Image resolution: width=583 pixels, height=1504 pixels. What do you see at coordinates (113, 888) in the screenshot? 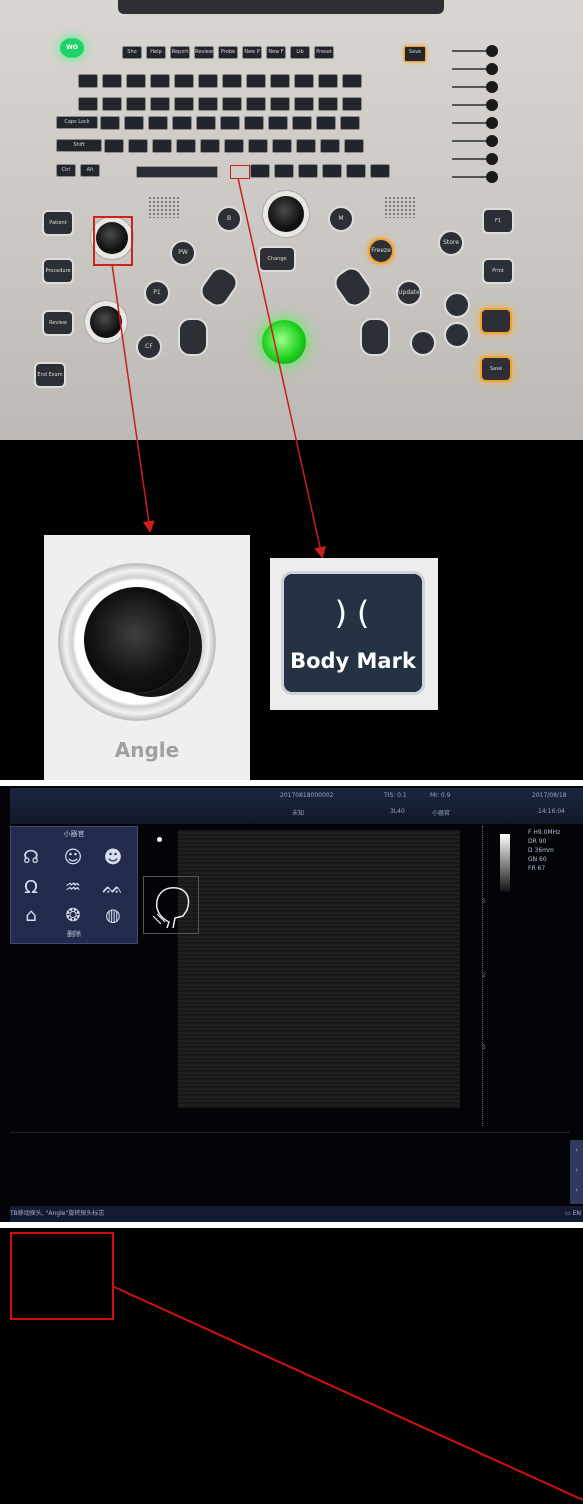
I see `breast-icon: ᨐ` at bounding box center [113, 888].